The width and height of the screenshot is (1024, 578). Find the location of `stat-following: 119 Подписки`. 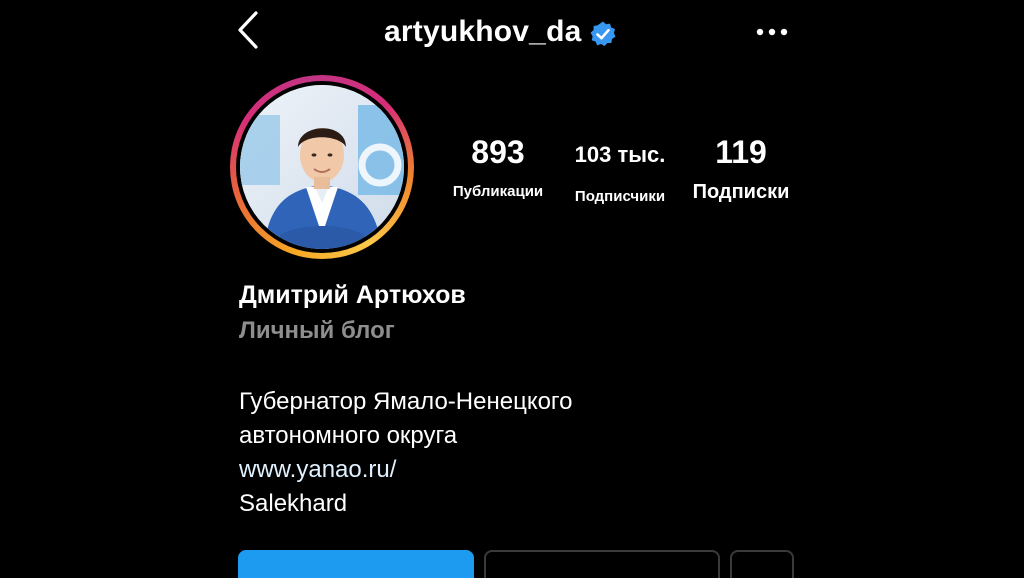

stat-following: 119 Подписки is located at coordinates (741, 169).